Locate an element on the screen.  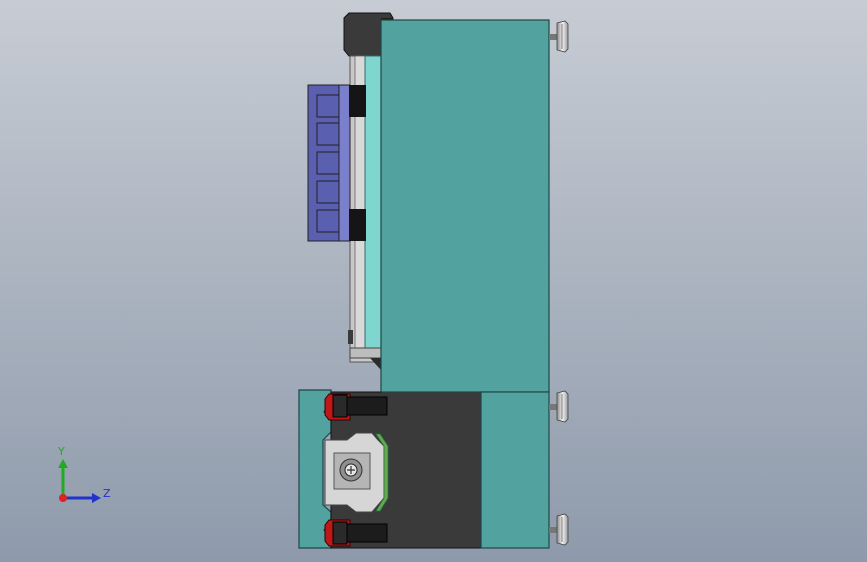
right-teal-block is located at coordinates (515, 470).